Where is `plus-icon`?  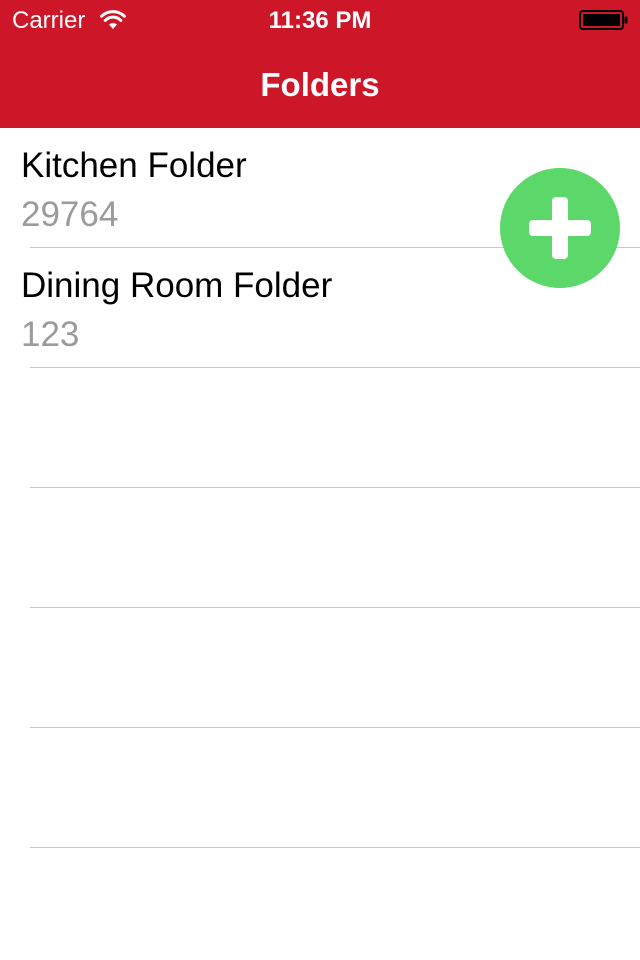
plus-icon is located at coordinates (560, 228).